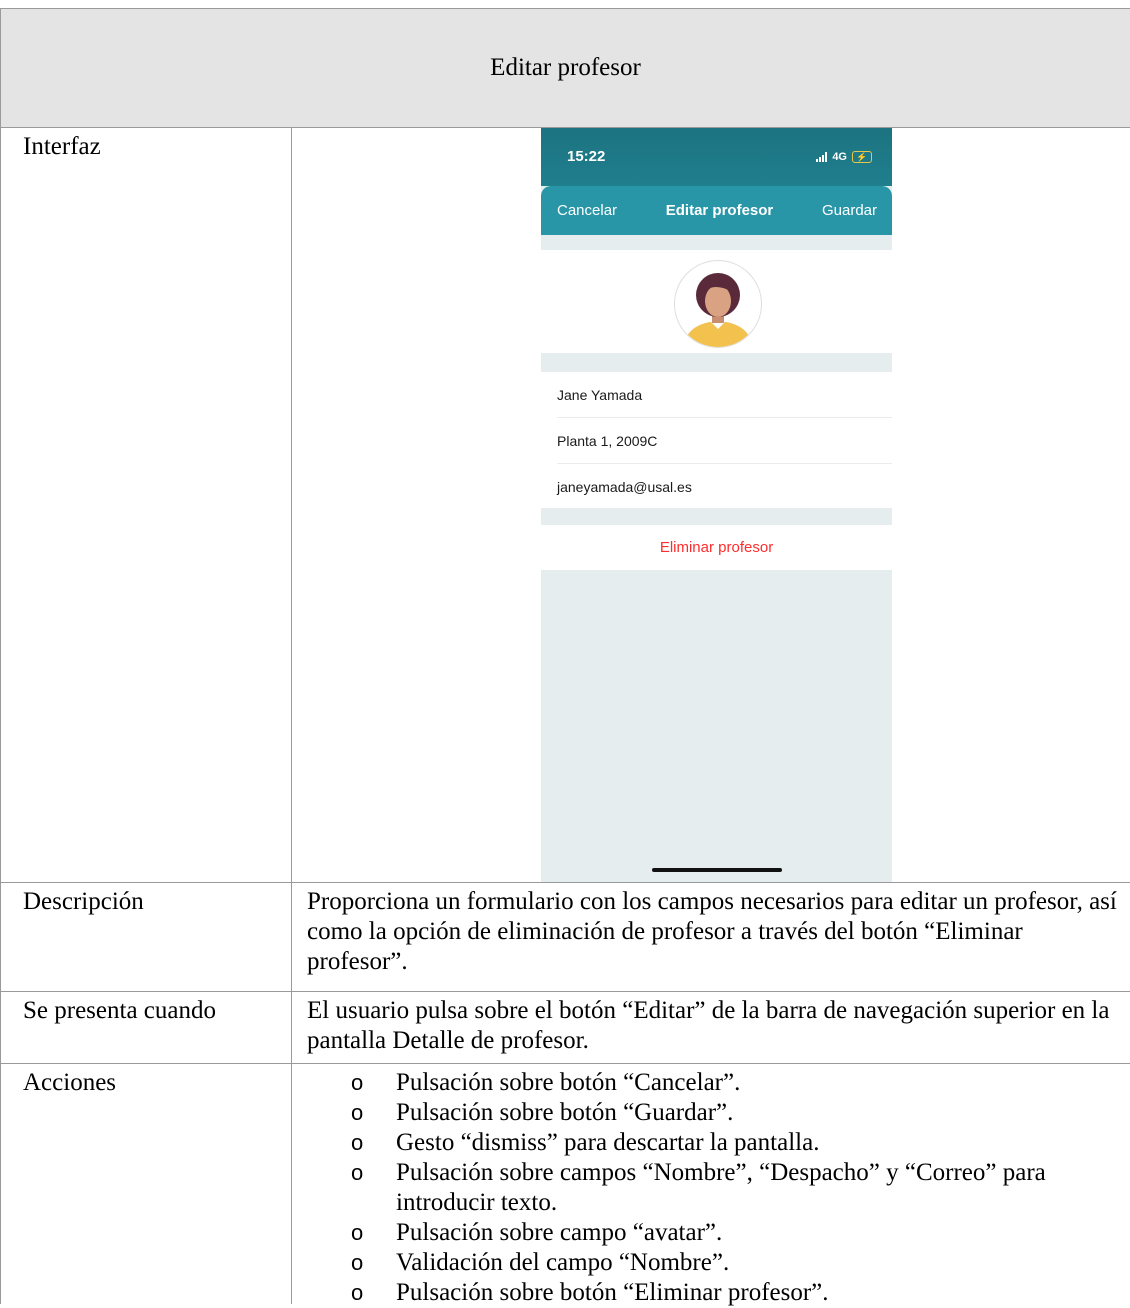 Image resolution: width=1130 pixels, height=1308 pixels. What do you see at coordinates (724, 395) in the screenshot?
I see `name-field: Jane Yamada` at bounding box center [724, 395].